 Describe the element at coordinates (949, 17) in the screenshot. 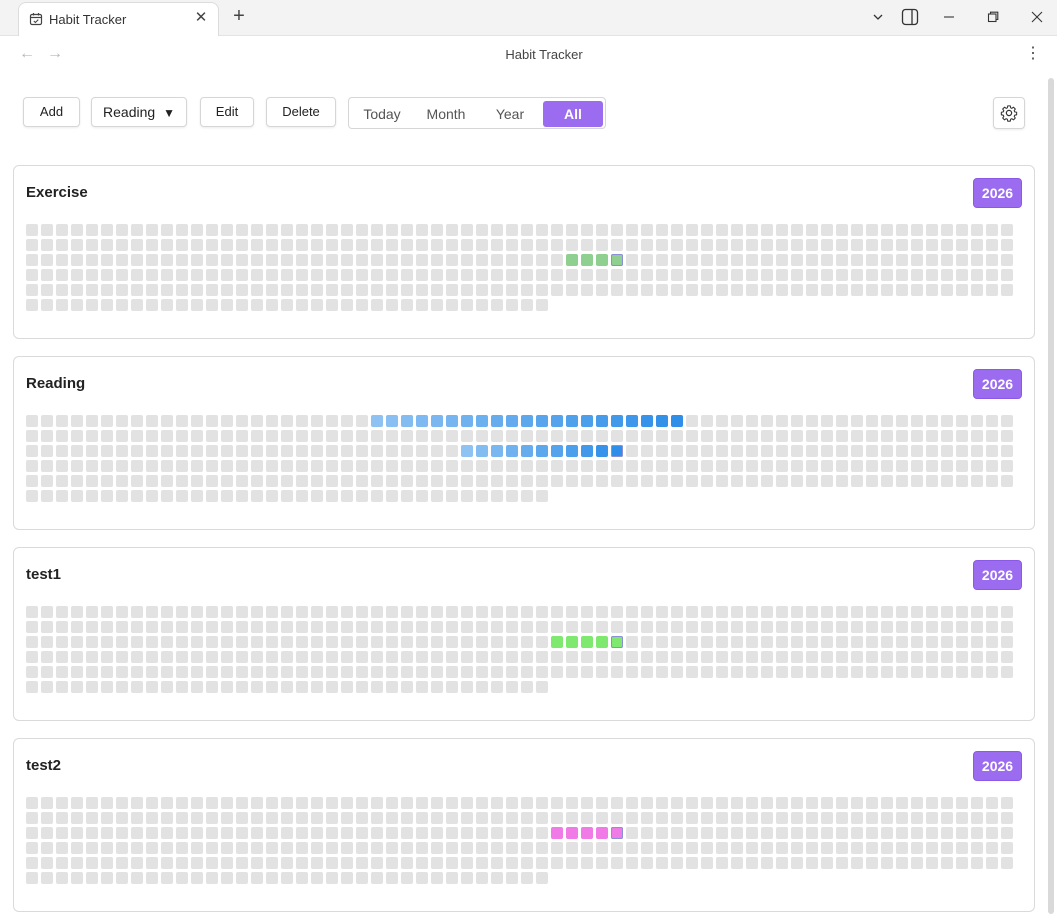

I see `minimize-icon` at that location.